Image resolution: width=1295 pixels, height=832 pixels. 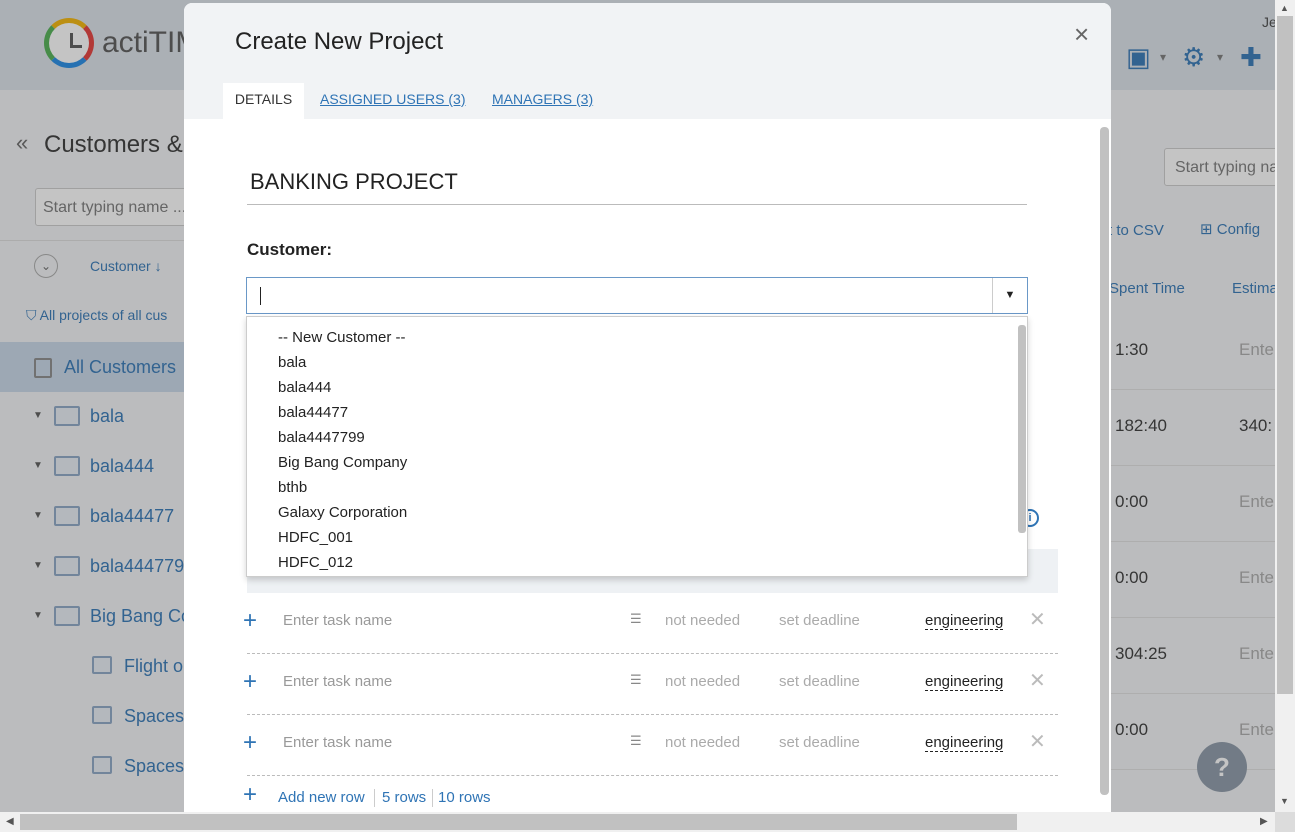 I want to click on scroll-left-icon: ◀, so click(x=10, y=821).